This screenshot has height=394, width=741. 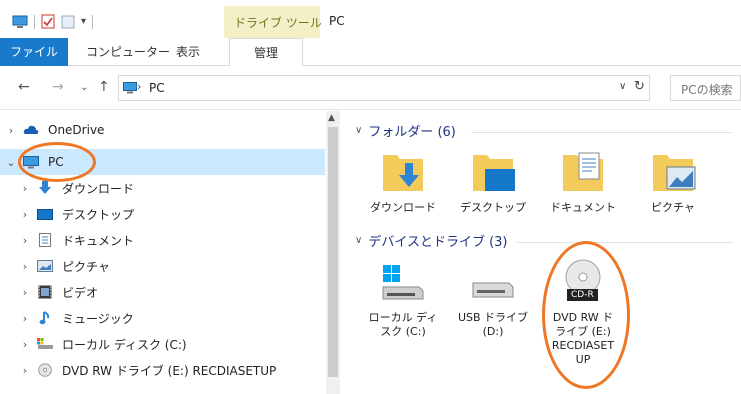 What do you see at coordinates (583, 173) in the screenshot?
I see `documents-folder-icon` at bounding box center [583, 173].